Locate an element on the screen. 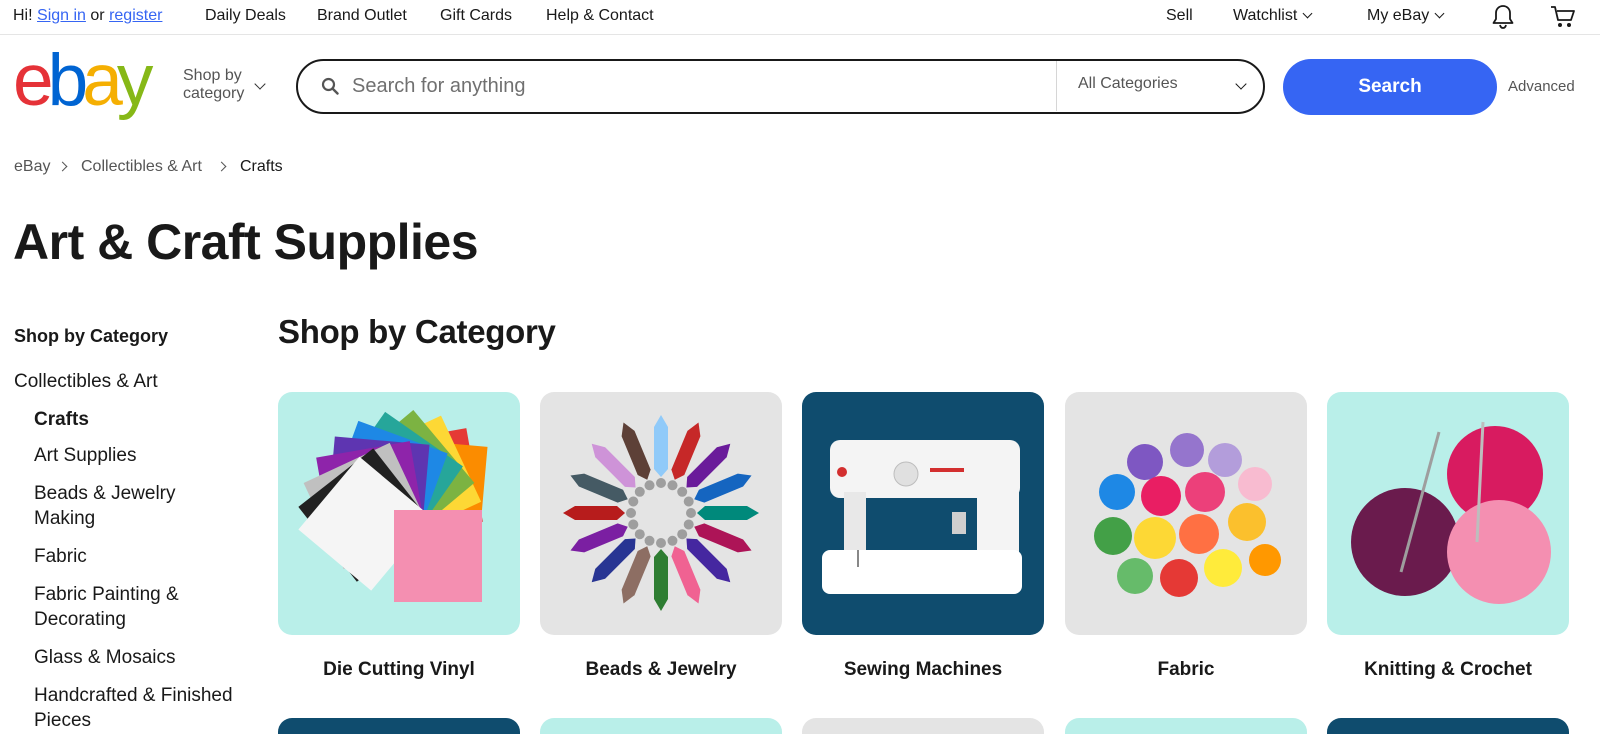  shop-by-line2: category is located at coordinates (214, 93).